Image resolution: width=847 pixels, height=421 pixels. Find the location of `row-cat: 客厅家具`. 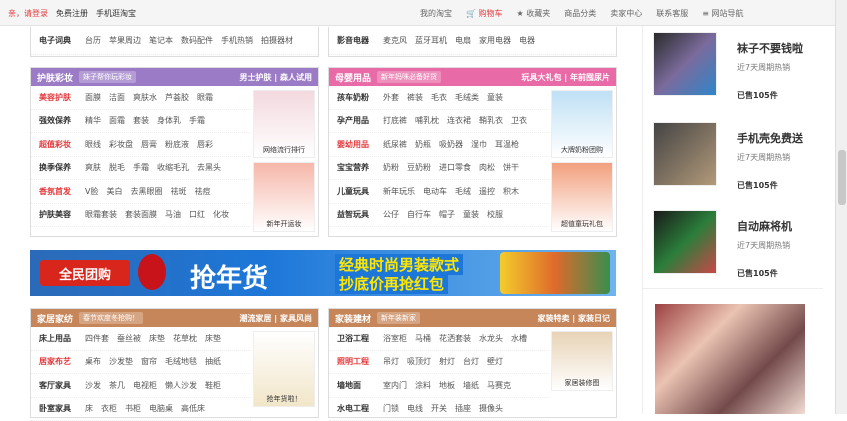

row-cat: 客厅家具 is located at coordinates (58, 385).